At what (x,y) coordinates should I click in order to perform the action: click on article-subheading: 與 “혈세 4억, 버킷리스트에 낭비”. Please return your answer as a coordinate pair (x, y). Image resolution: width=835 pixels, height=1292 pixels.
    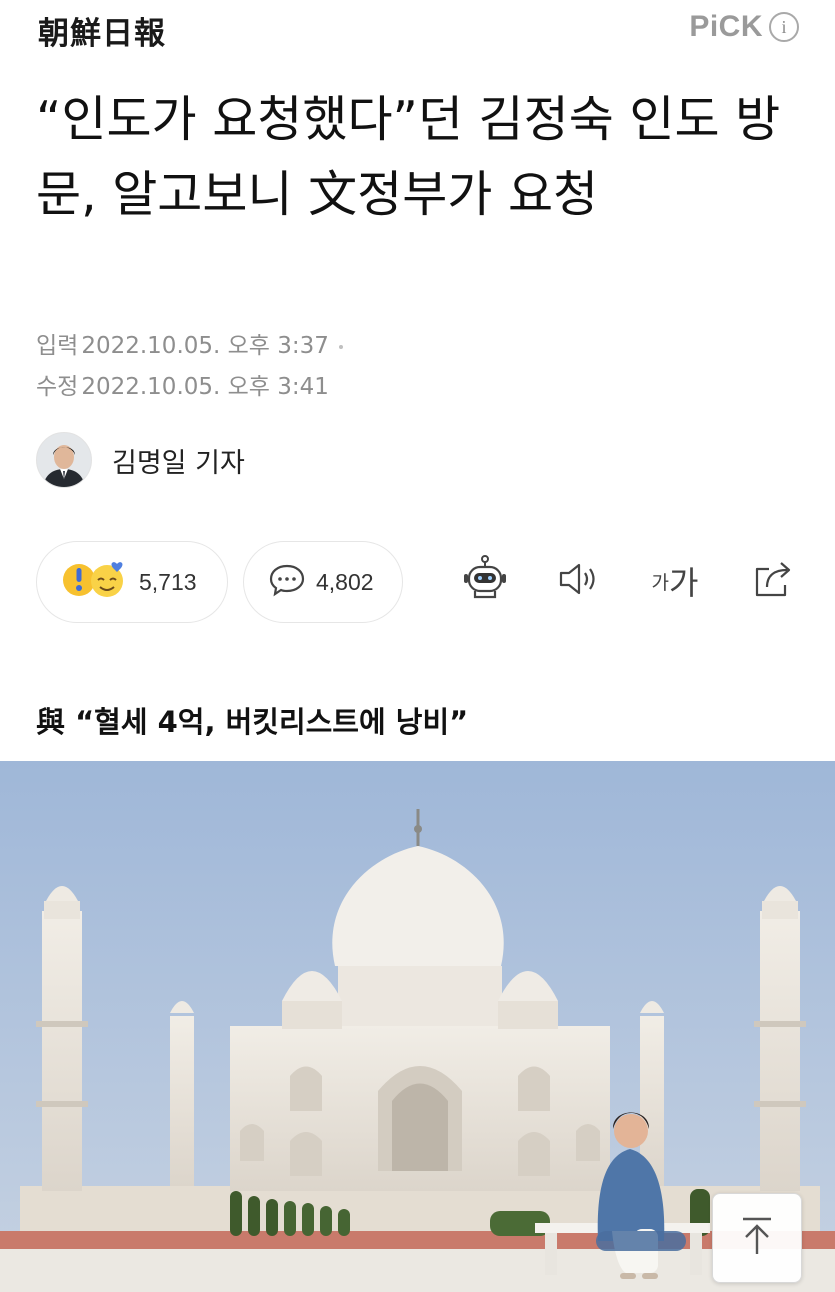
    Looking at the image, I should click on (252, 722).